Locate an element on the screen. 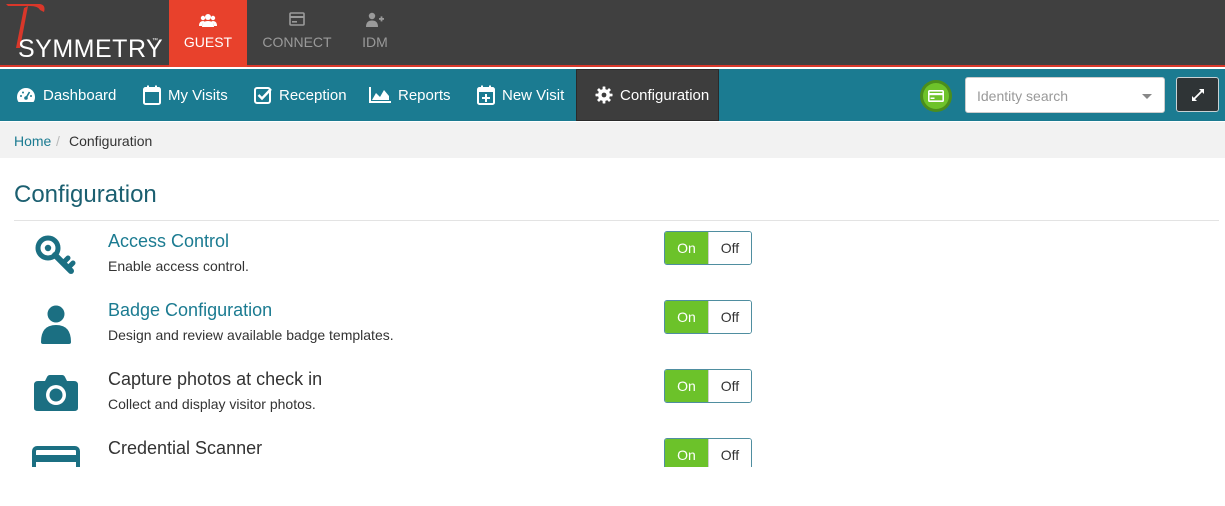  checkbox-icon is located at coordinates (263, 95).